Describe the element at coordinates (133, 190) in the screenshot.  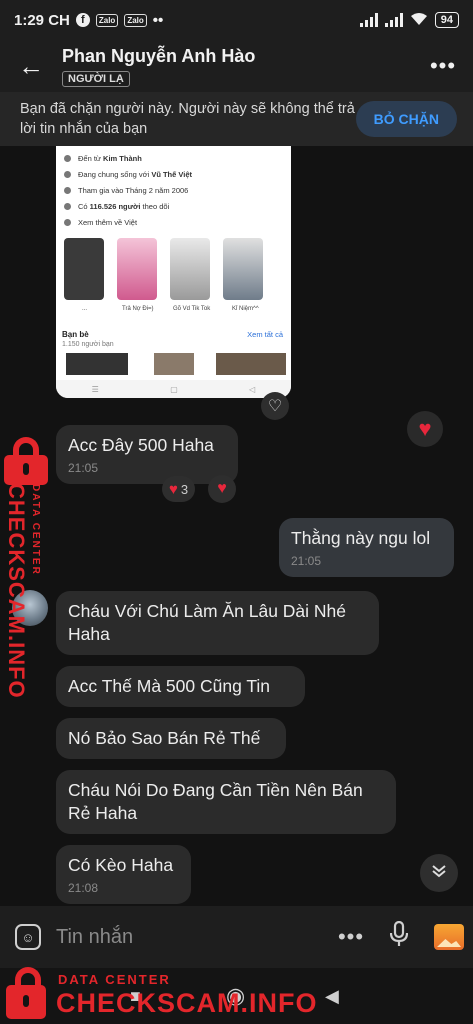
I see `info-label: Tham gia vào Tháng 2 năm 2006` at that location.